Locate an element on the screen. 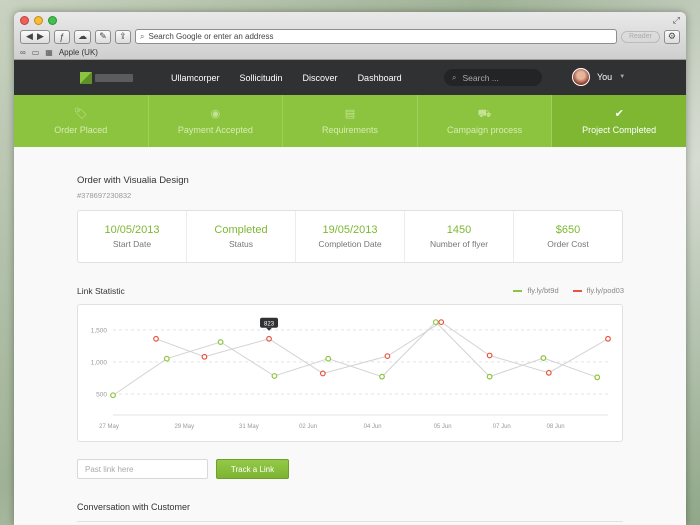 The image size is (700, 525). chevron-down-icon: ▼ is located at coordinates (622, 77).